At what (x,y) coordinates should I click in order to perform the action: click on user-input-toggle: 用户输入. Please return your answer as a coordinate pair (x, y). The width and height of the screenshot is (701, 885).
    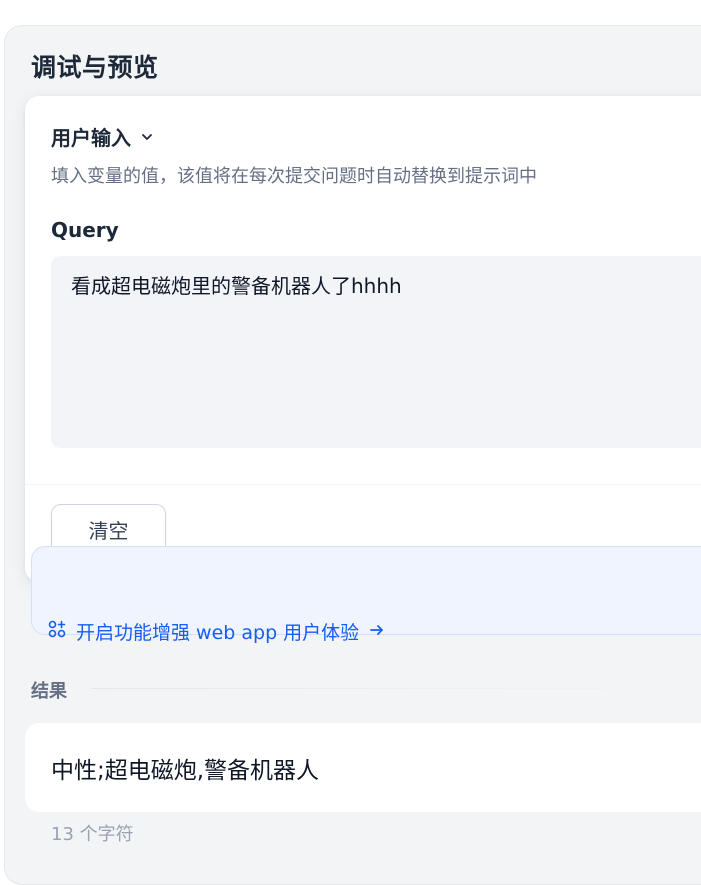
    Looking at the image, I should click on (103, 136).